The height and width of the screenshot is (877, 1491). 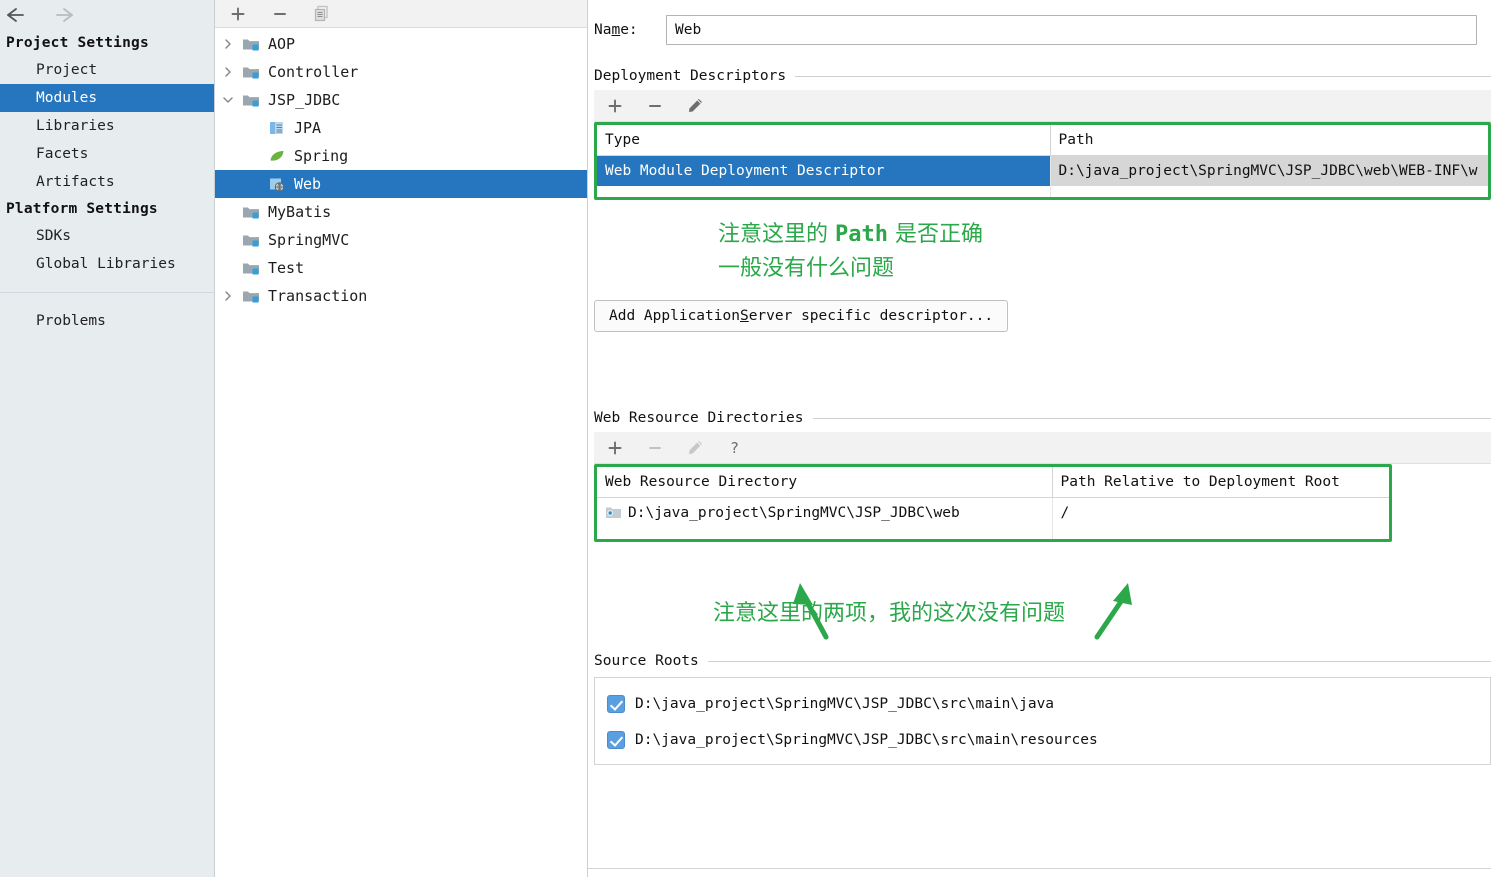 What do you see at coordinates (107, 154) in the screenshot?
I see `sidebar-item-facets: Facets` at bounding box center [107, 154].